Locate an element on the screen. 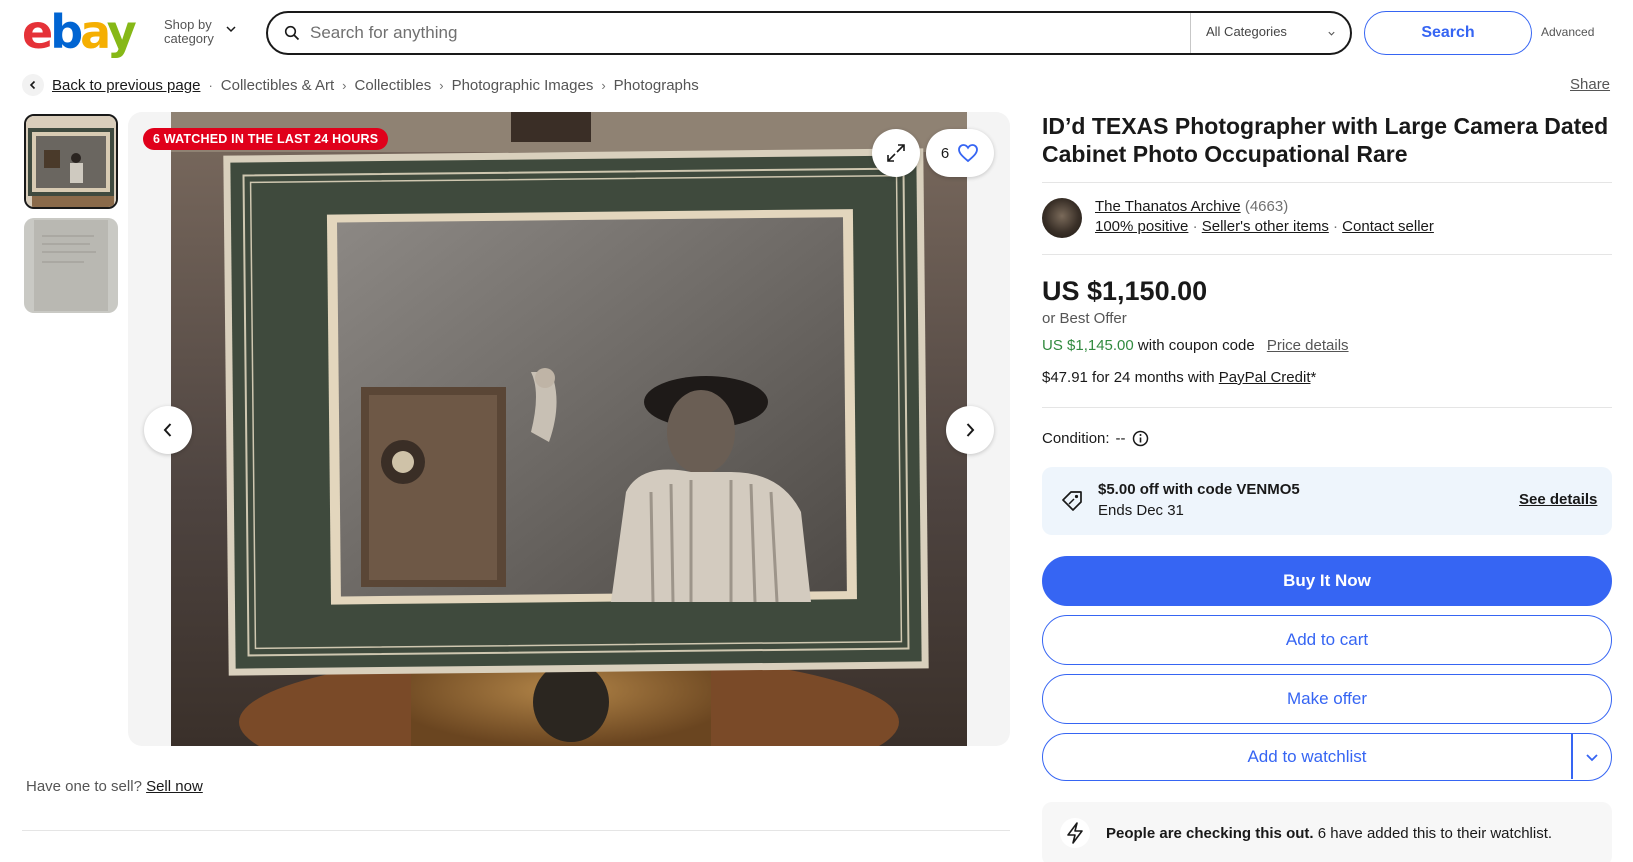  breadcrumb-item: Photographs is located at coordinates (656, 85).